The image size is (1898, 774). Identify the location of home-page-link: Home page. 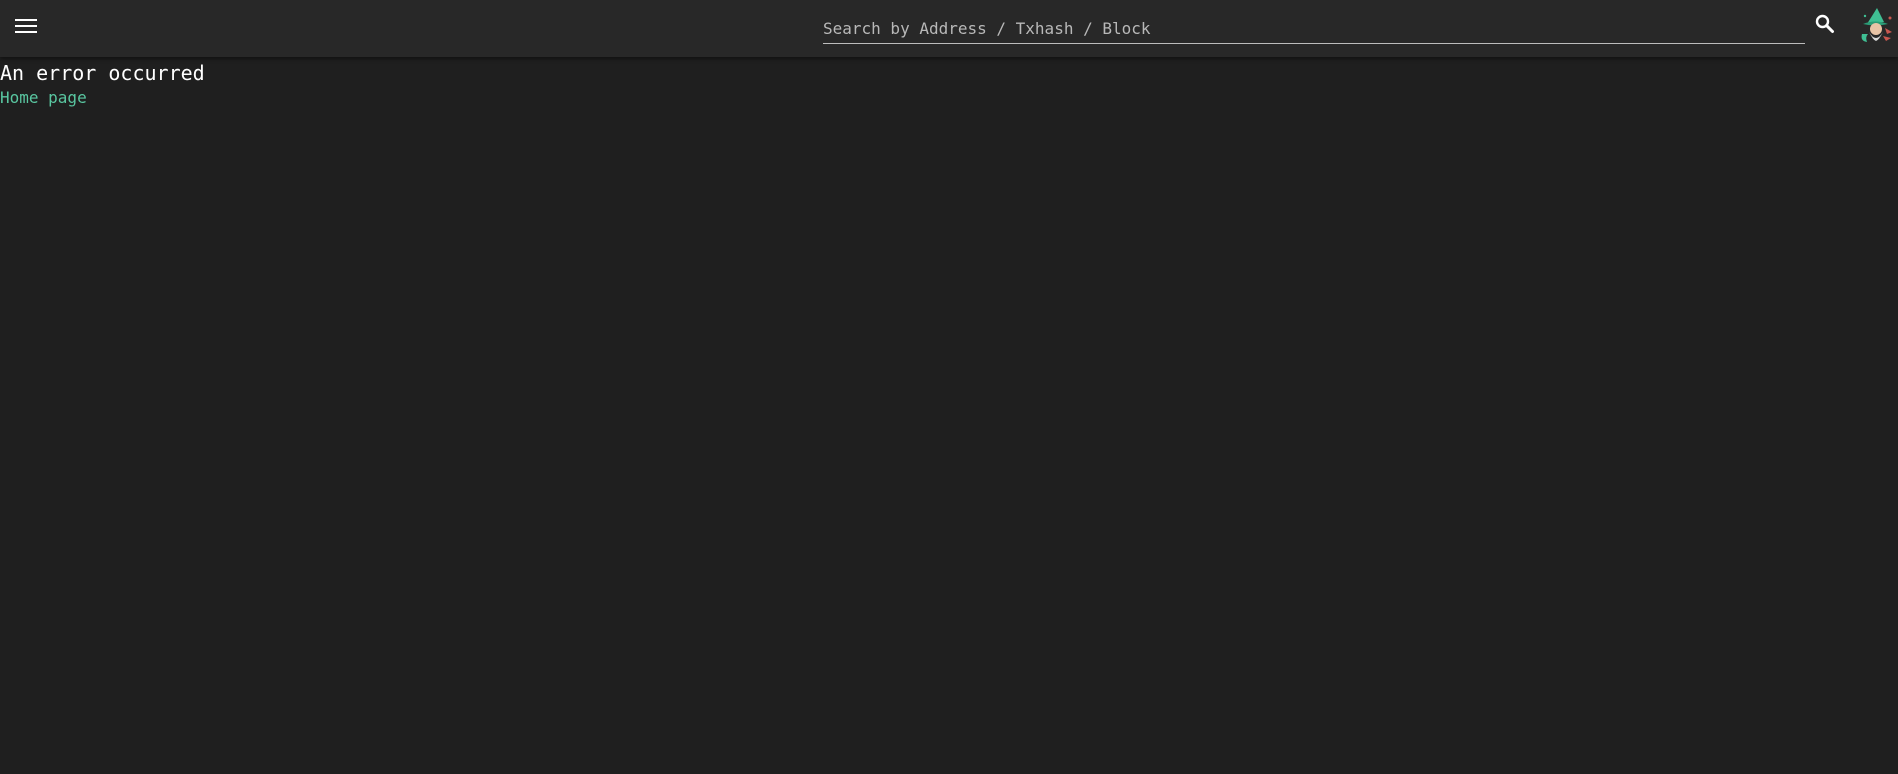
(43, 98).